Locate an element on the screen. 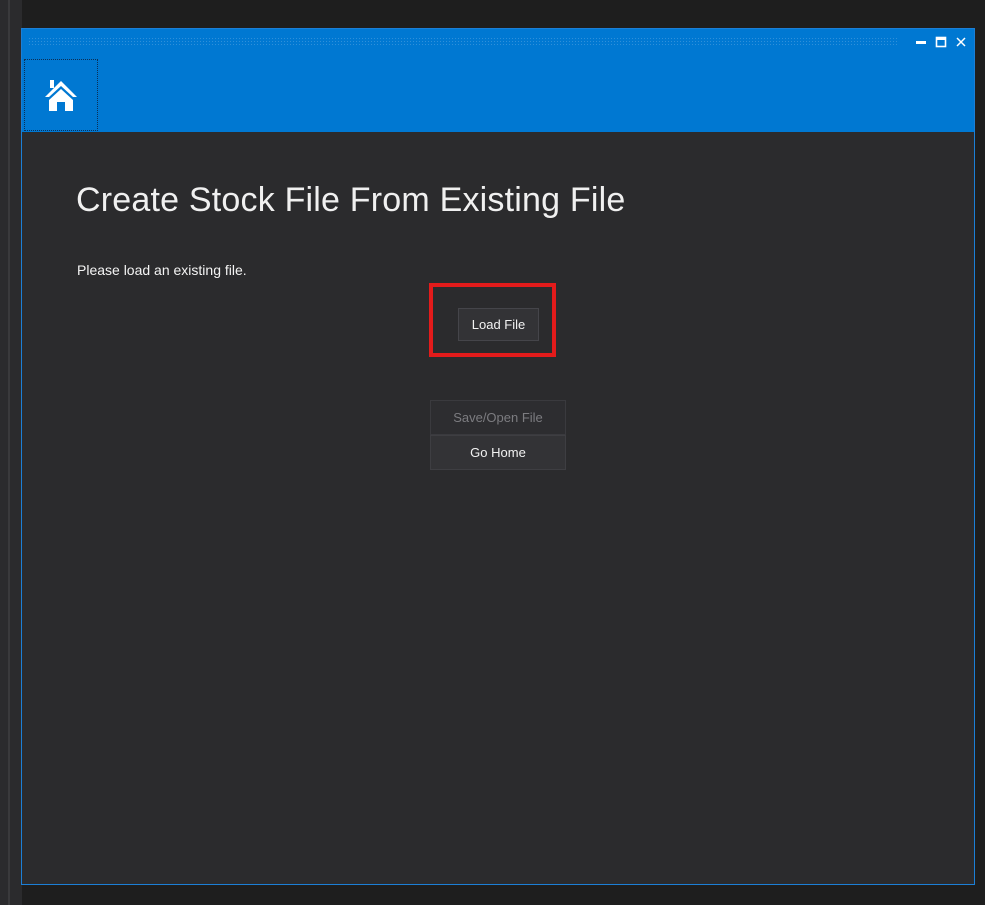 This screenshot has width=985, height=905. close-icon is located at coordinates (961, 42).